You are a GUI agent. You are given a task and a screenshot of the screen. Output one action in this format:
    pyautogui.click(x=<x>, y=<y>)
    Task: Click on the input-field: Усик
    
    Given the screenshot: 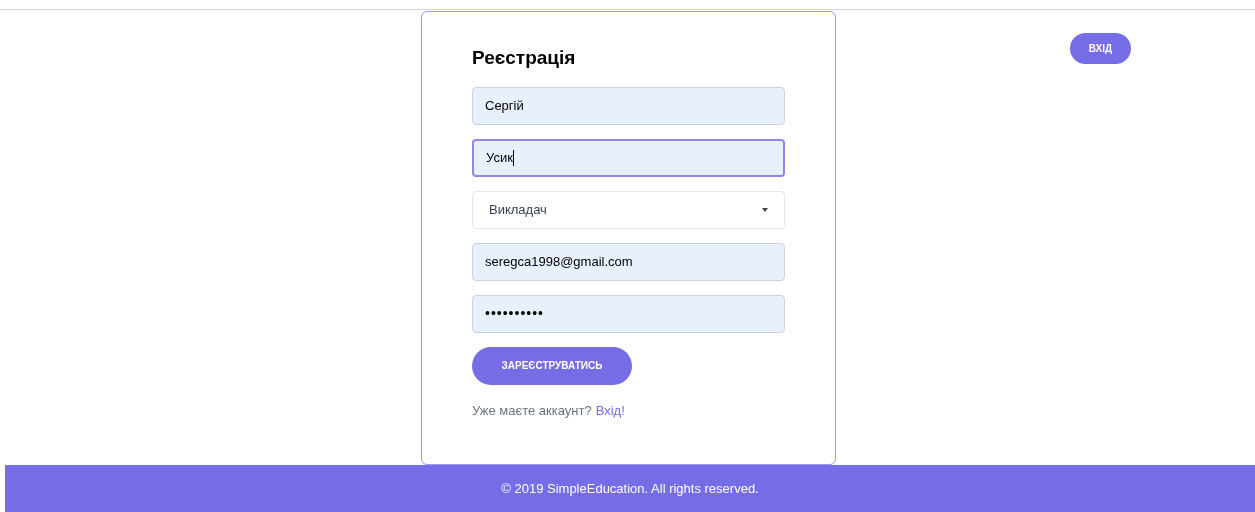 What is the action you would take?
    pyautogui.click(x=628, y=157)
    